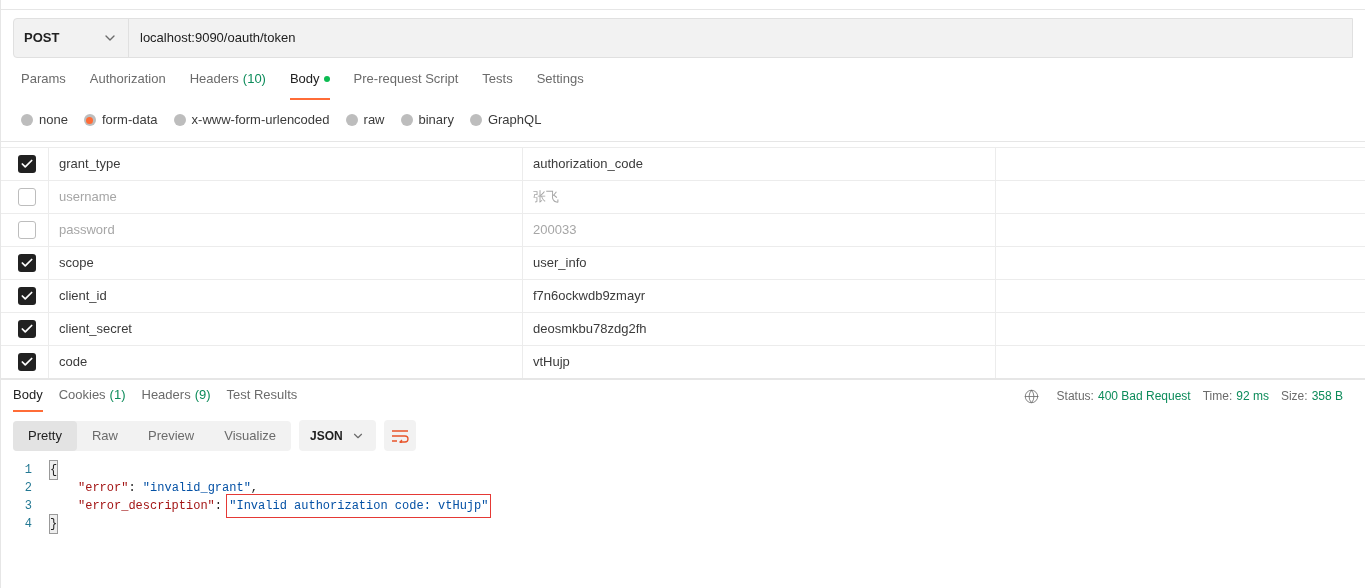  I want to click on key-cell: scope, so click(286, 263).